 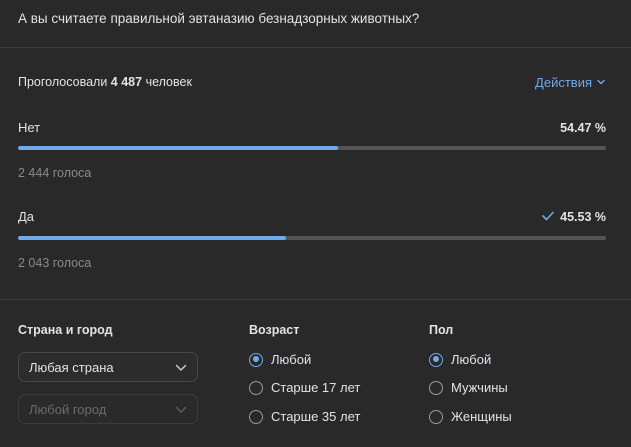 What do you see at coordinates (126, 82) in the screenshot?
I see `voted-count: 4 487` at bounding box center [126, 82].